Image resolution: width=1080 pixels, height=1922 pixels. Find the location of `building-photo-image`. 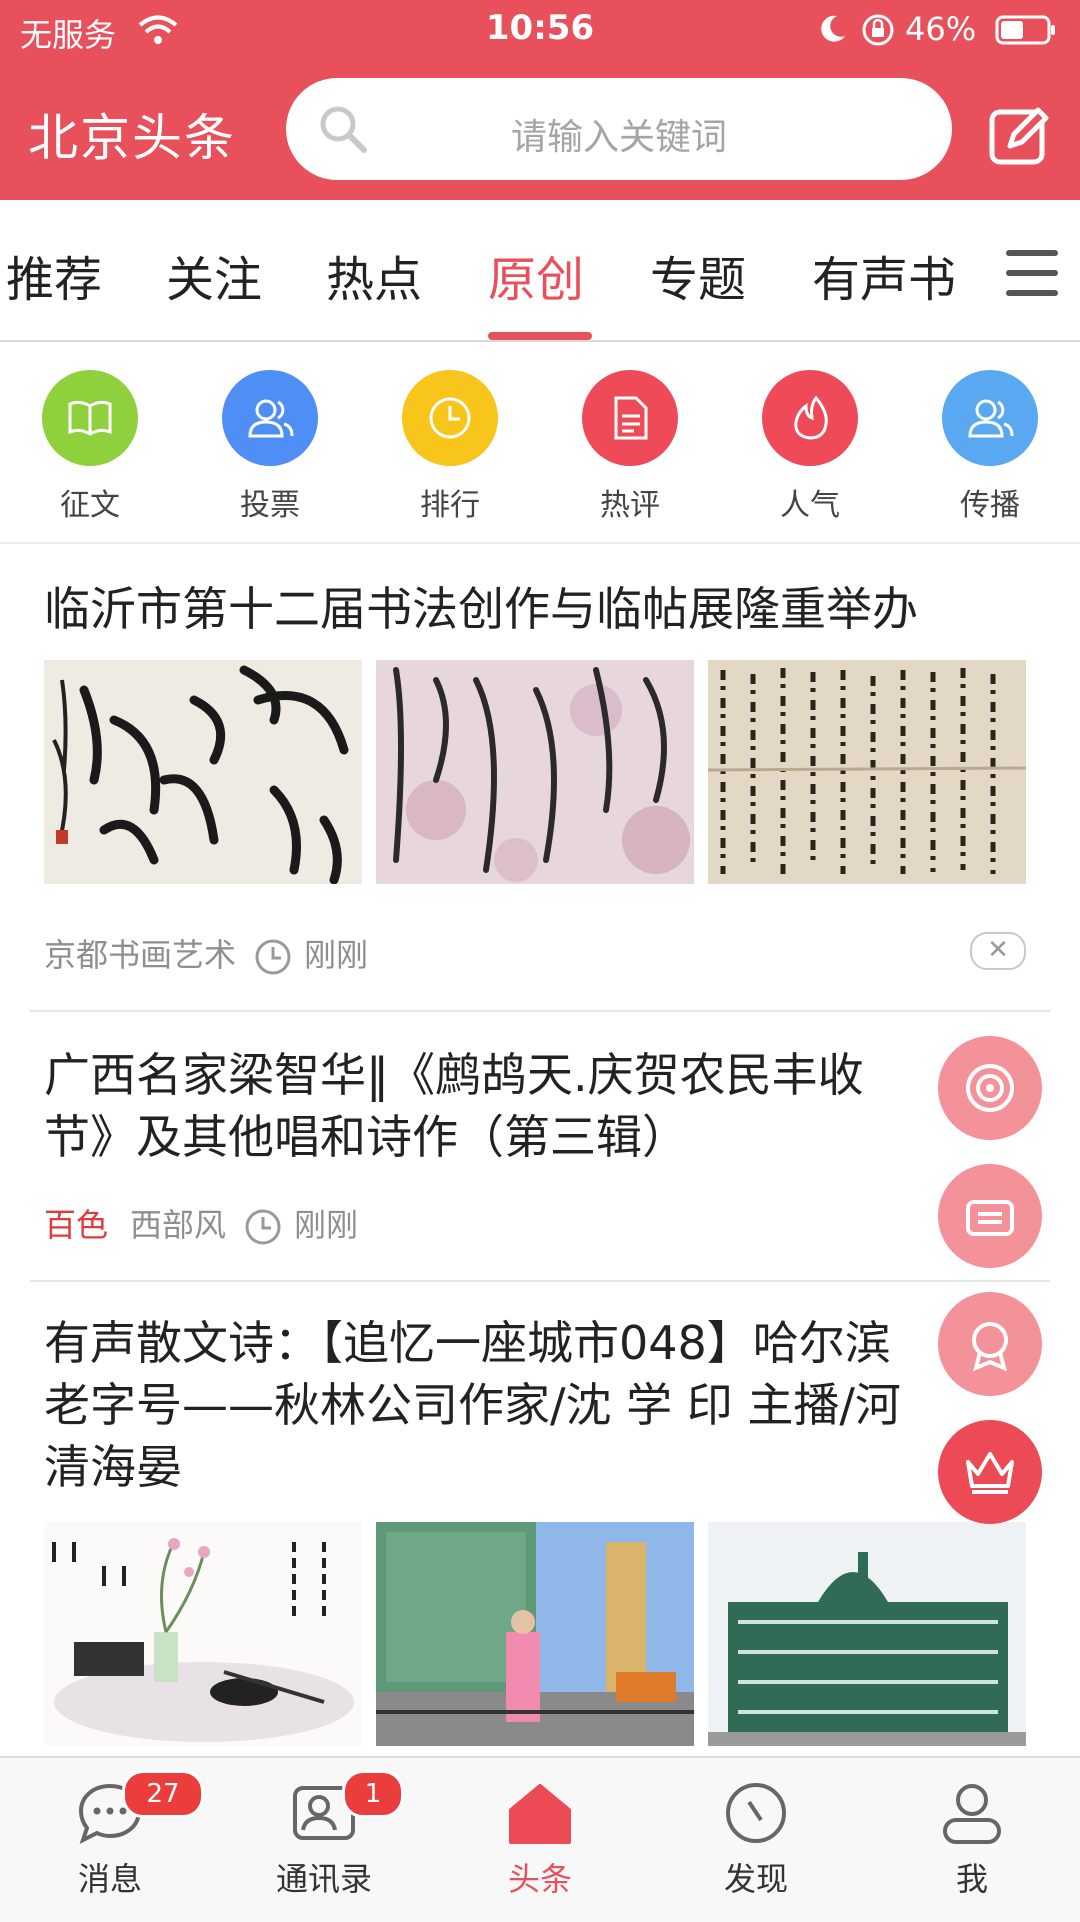

building-photo-image is located at coordinates (867, 1634).